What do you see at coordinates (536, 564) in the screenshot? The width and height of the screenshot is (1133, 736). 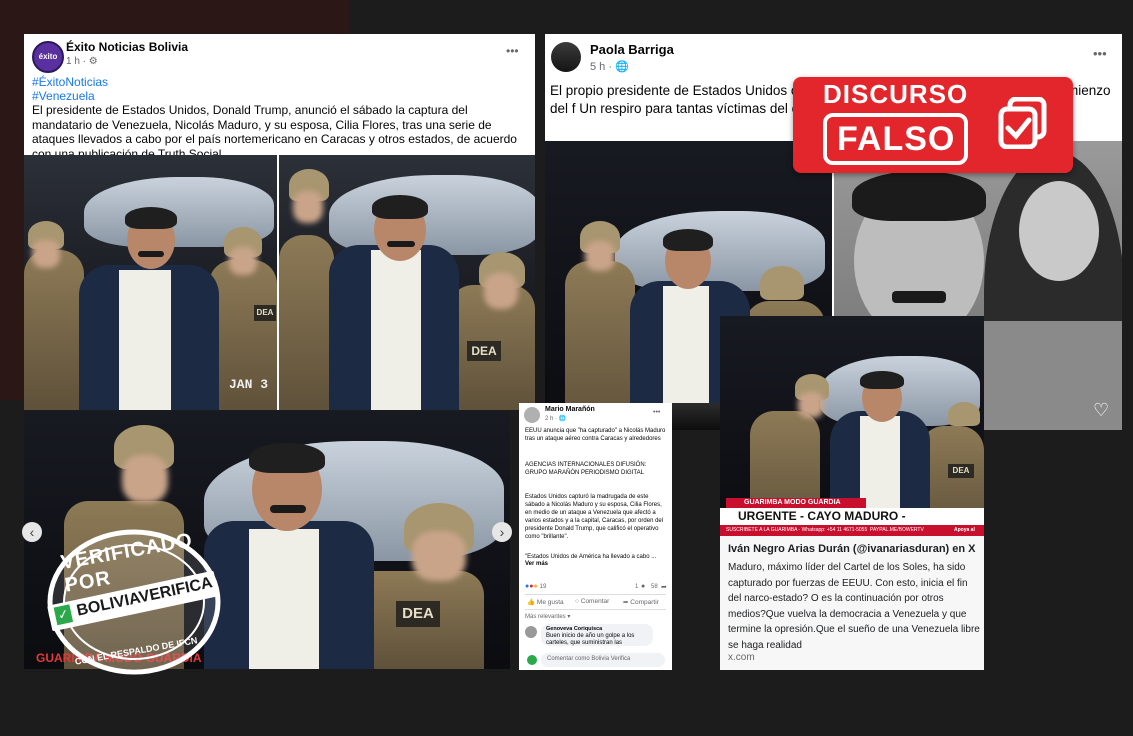 I see `see-more-link: Ver más` at bounding box center [536, 564].